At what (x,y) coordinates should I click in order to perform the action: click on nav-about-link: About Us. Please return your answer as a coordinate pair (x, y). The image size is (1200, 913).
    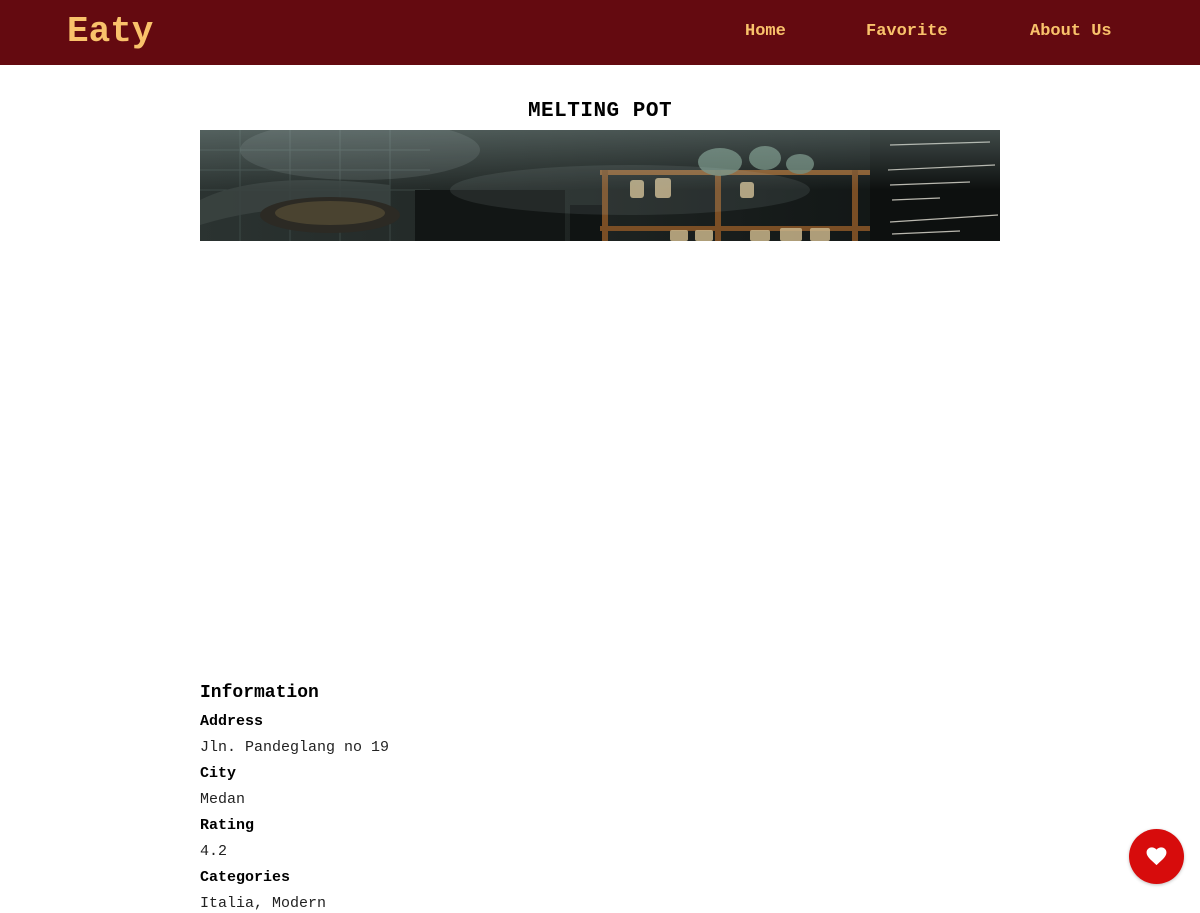
    Looking at the image, I should click on (1071, 32).